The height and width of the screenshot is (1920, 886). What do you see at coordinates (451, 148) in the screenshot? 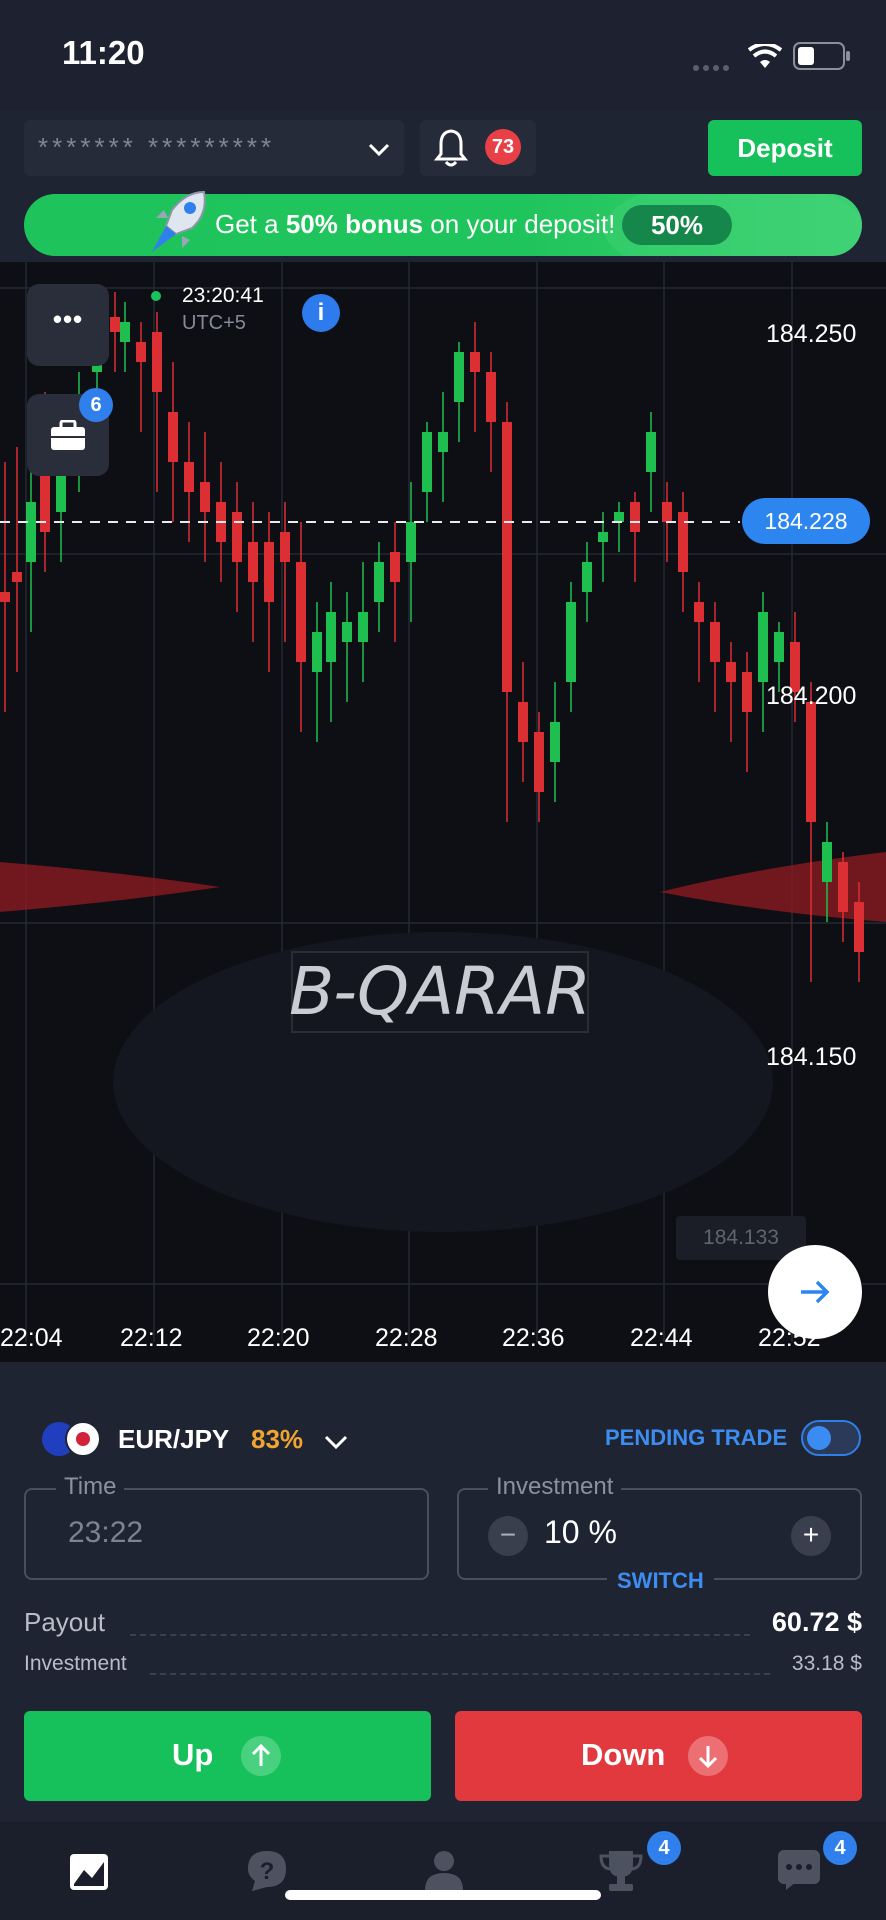
I see `bell-icon` at bounding box center [451, 148].